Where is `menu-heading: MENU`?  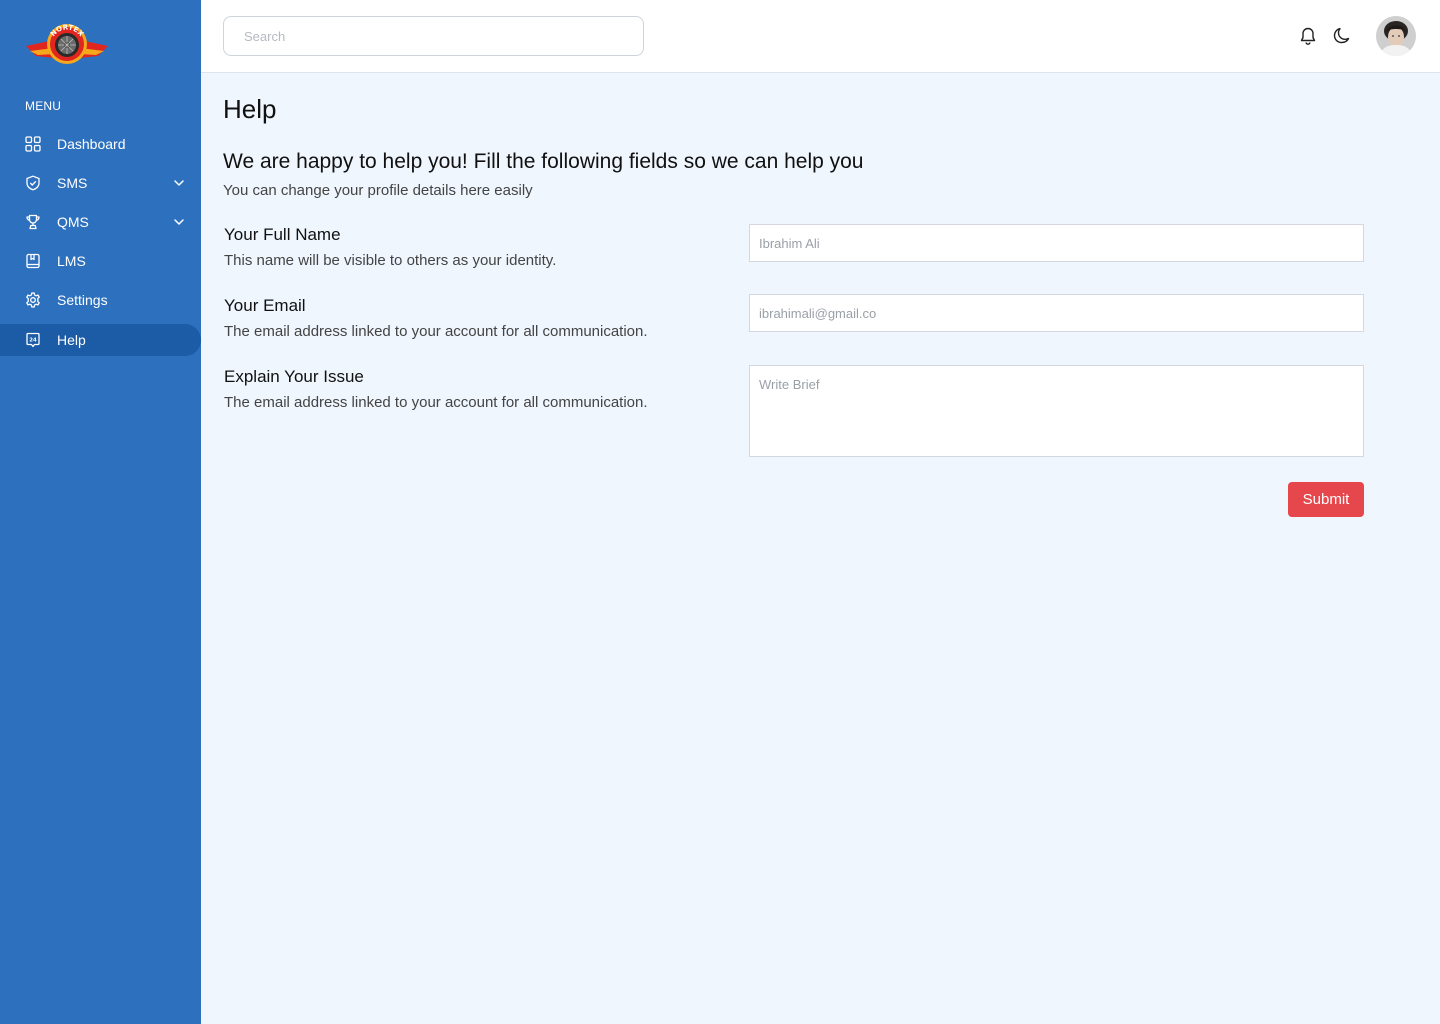
menu-heading: MENU is located at coordinates (43, 106).